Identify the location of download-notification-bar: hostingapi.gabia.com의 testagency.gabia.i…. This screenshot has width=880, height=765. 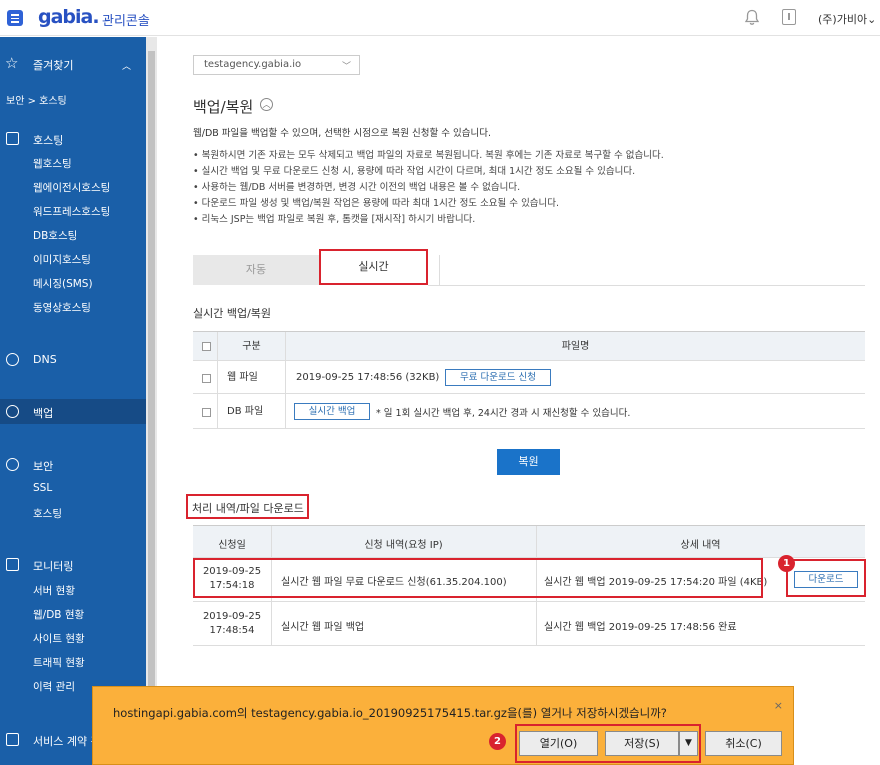
(443, 725).